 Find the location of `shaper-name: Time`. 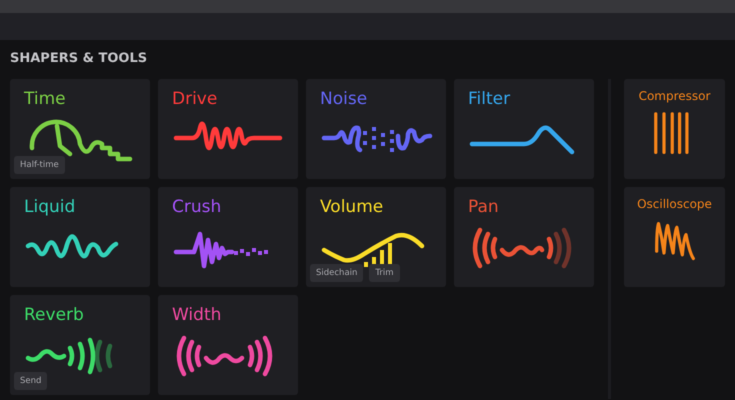

shaper-name: Time is located at coordinates (45, 99).